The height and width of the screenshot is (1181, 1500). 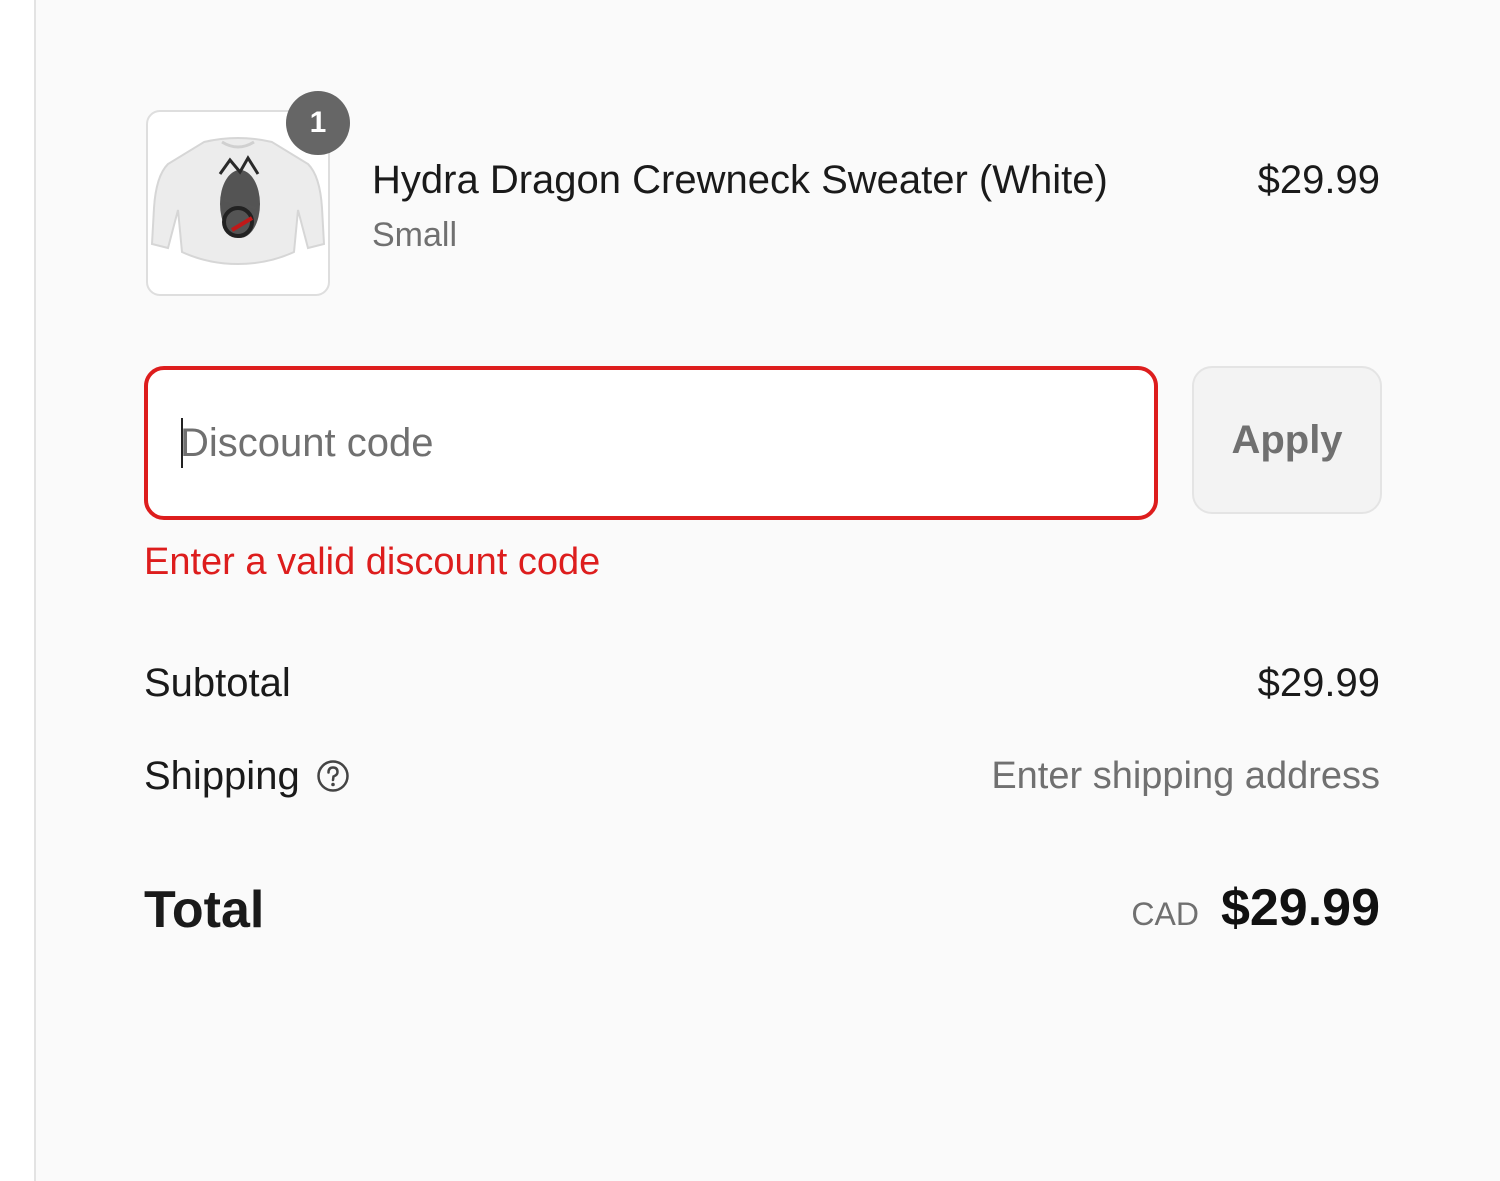 I want to click on discount-code-input, so click(x=650, y=443).